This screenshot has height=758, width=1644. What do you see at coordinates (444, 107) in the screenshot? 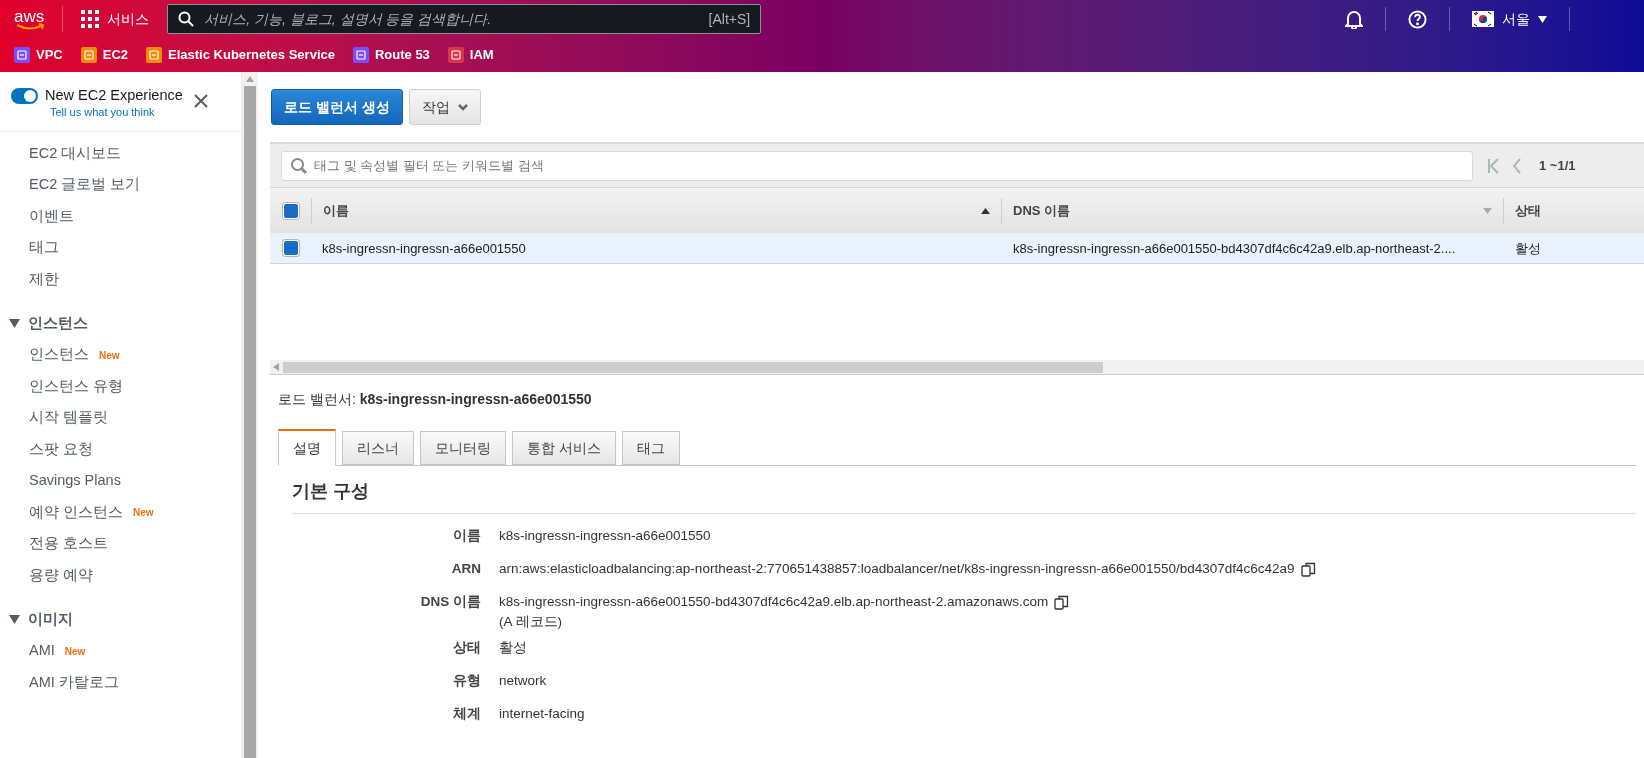
I see `actions-dropdown: 작업` at bounding box center [444, 107].